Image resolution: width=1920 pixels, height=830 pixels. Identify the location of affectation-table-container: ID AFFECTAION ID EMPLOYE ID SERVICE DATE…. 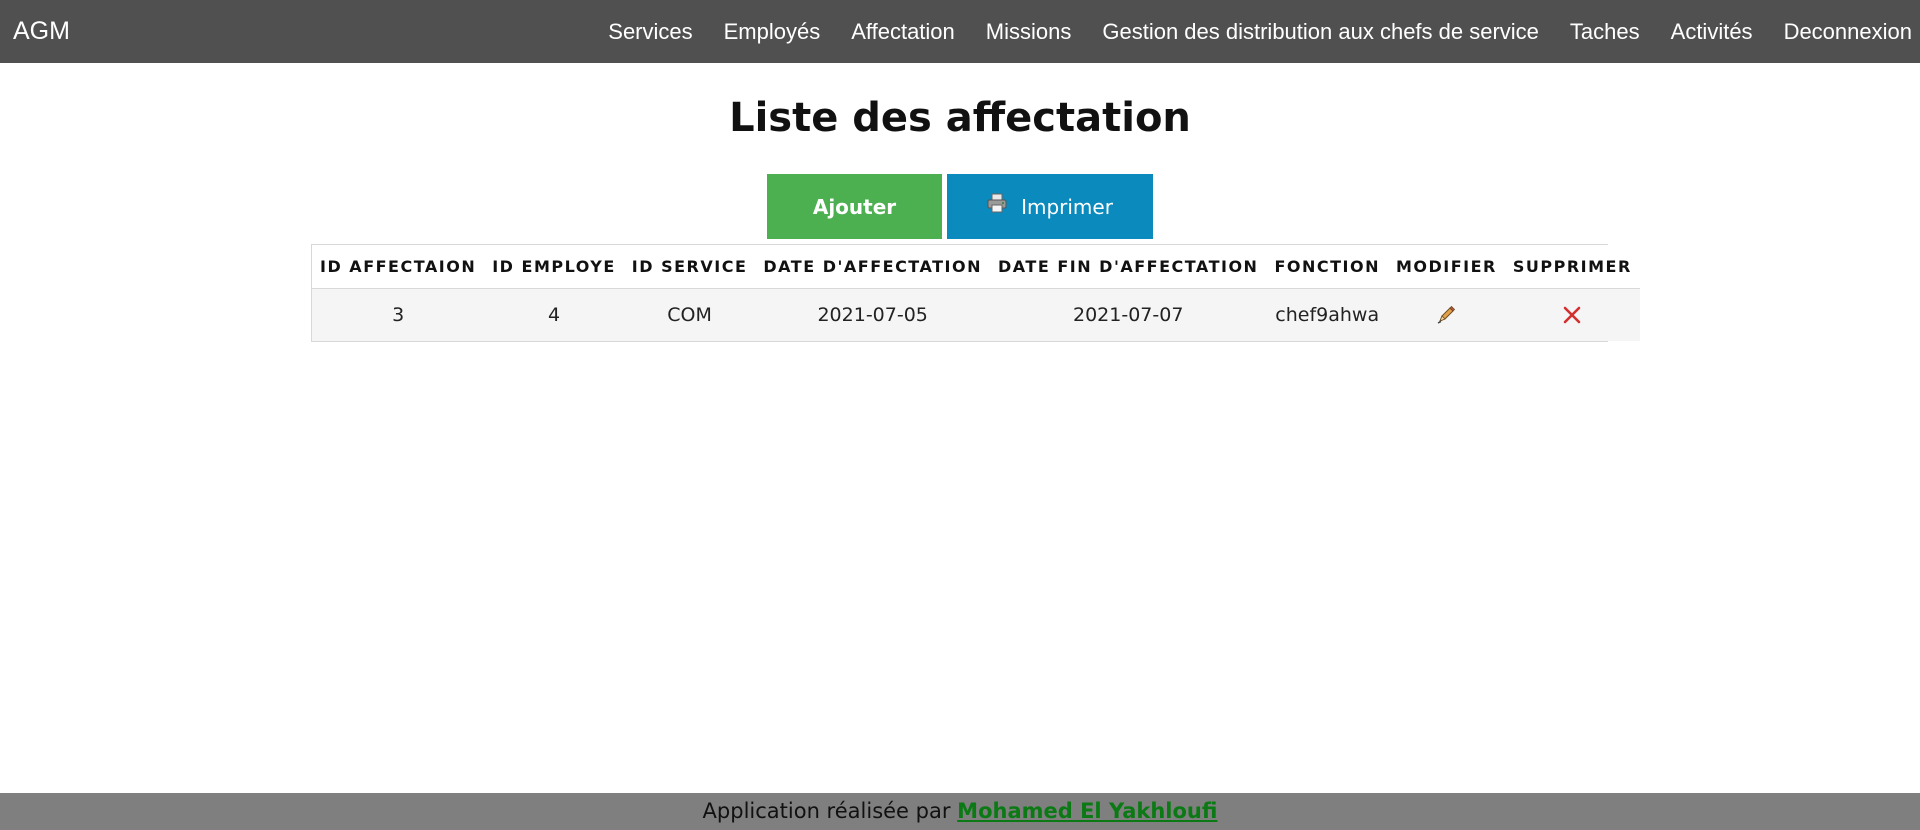
(975, 293).